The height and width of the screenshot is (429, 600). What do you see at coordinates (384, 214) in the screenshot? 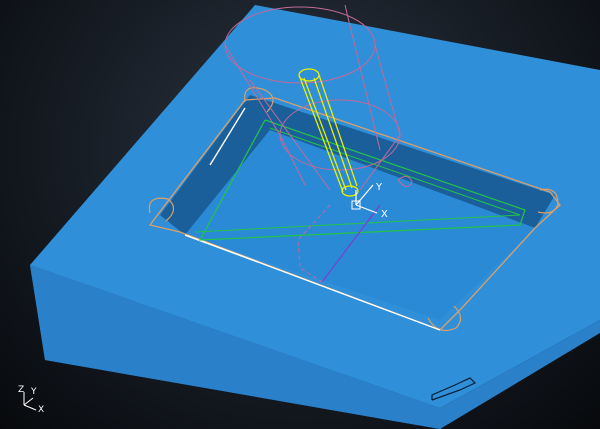
I see `work-csys-x-label: X` at bounding box center [384, 214].